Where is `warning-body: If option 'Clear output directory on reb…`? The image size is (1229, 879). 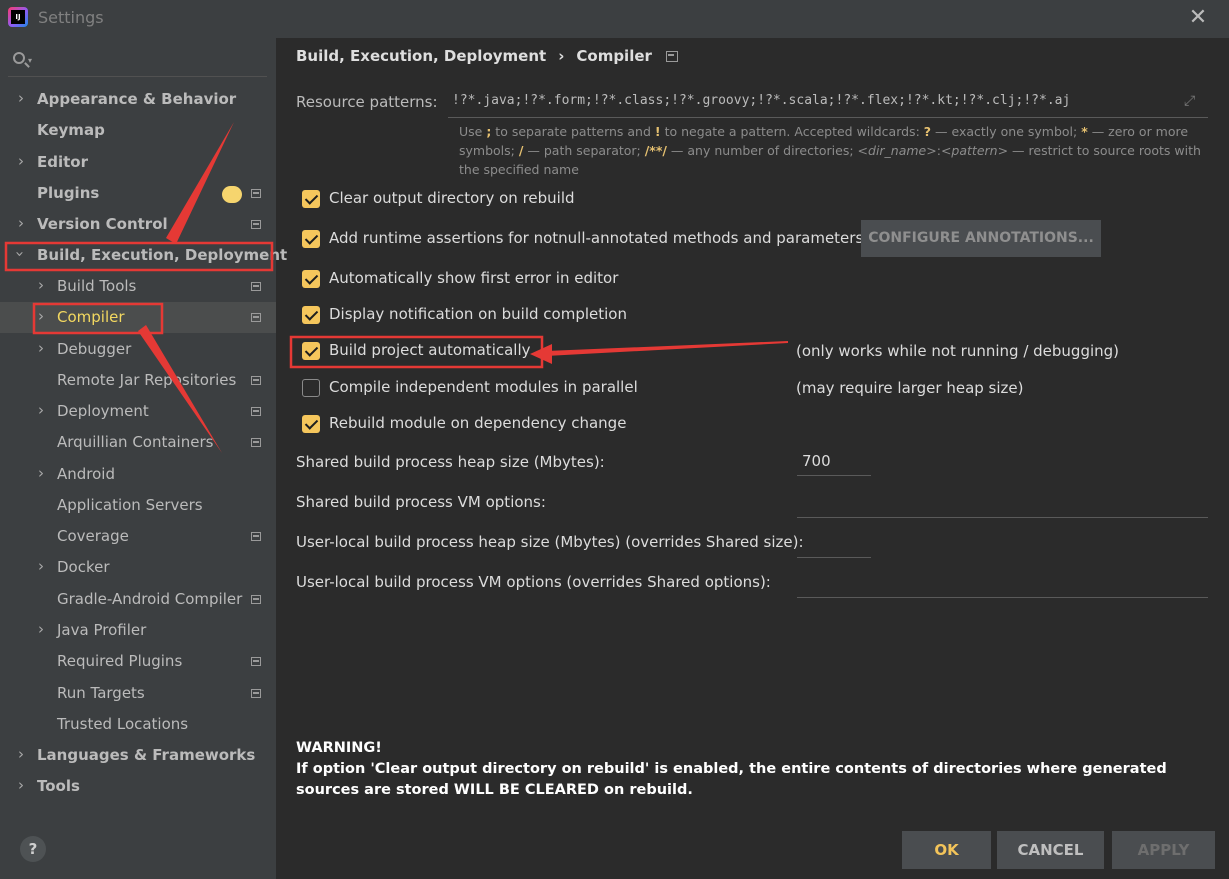
warning-body: If option 'Clear output directory on reb… is located at coordinates (731, 779).